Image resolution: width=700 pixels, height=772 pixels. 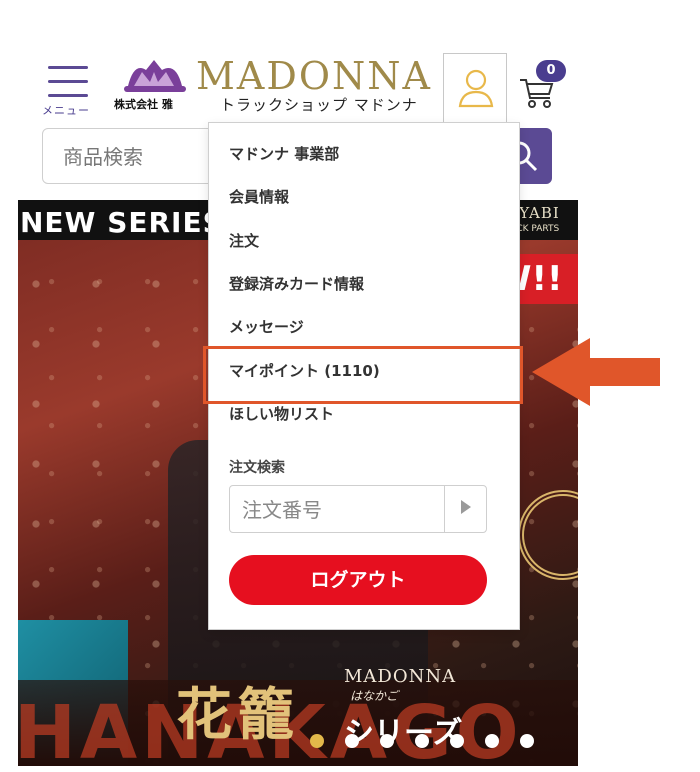 What do you see at coordinates (363, 375) in the screenshot?
I see `annotation-highlight-box` at bounding box center [363, 375].